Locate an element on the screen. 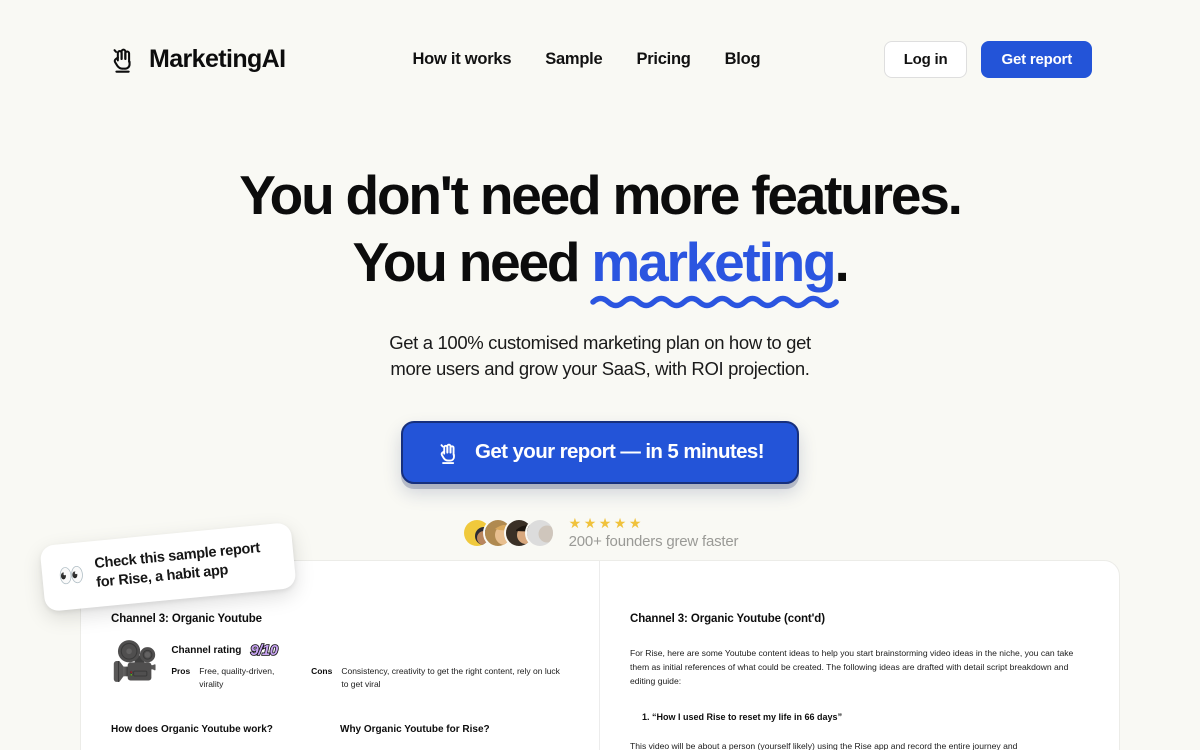 Image resolution: width=1200 pixels, height=750 pixels. rating-line: Channel rating 9/10 is located at coordinates (370, 650).